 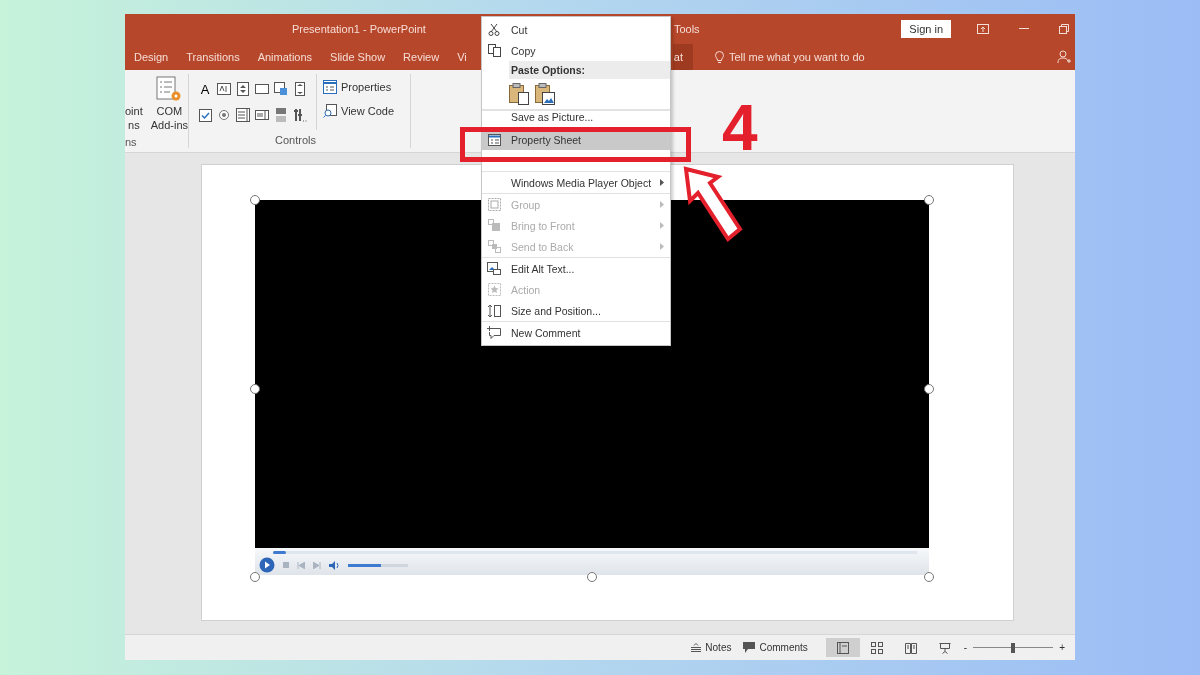 I want to click on spin-button-icon, so click(x=243, y=89).